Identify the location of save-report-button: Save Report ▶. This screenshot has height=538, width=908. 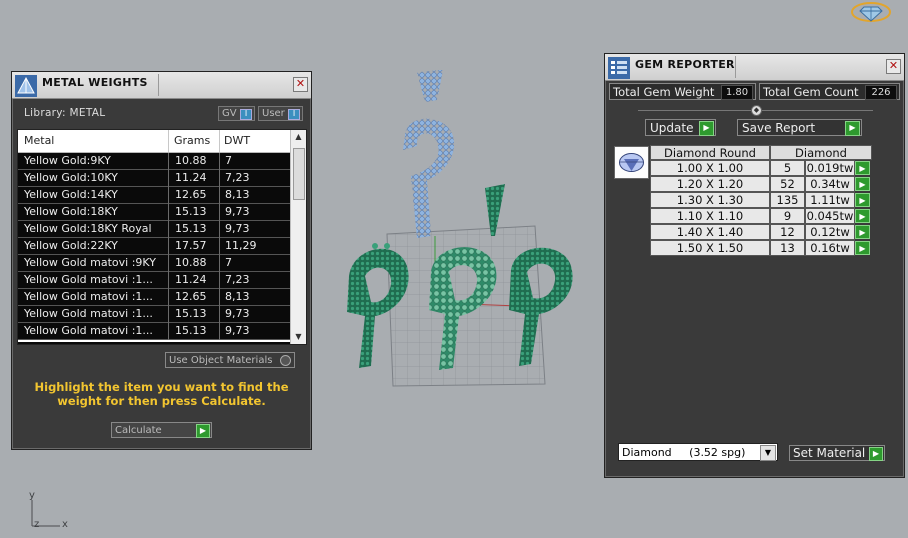
(799, 127).